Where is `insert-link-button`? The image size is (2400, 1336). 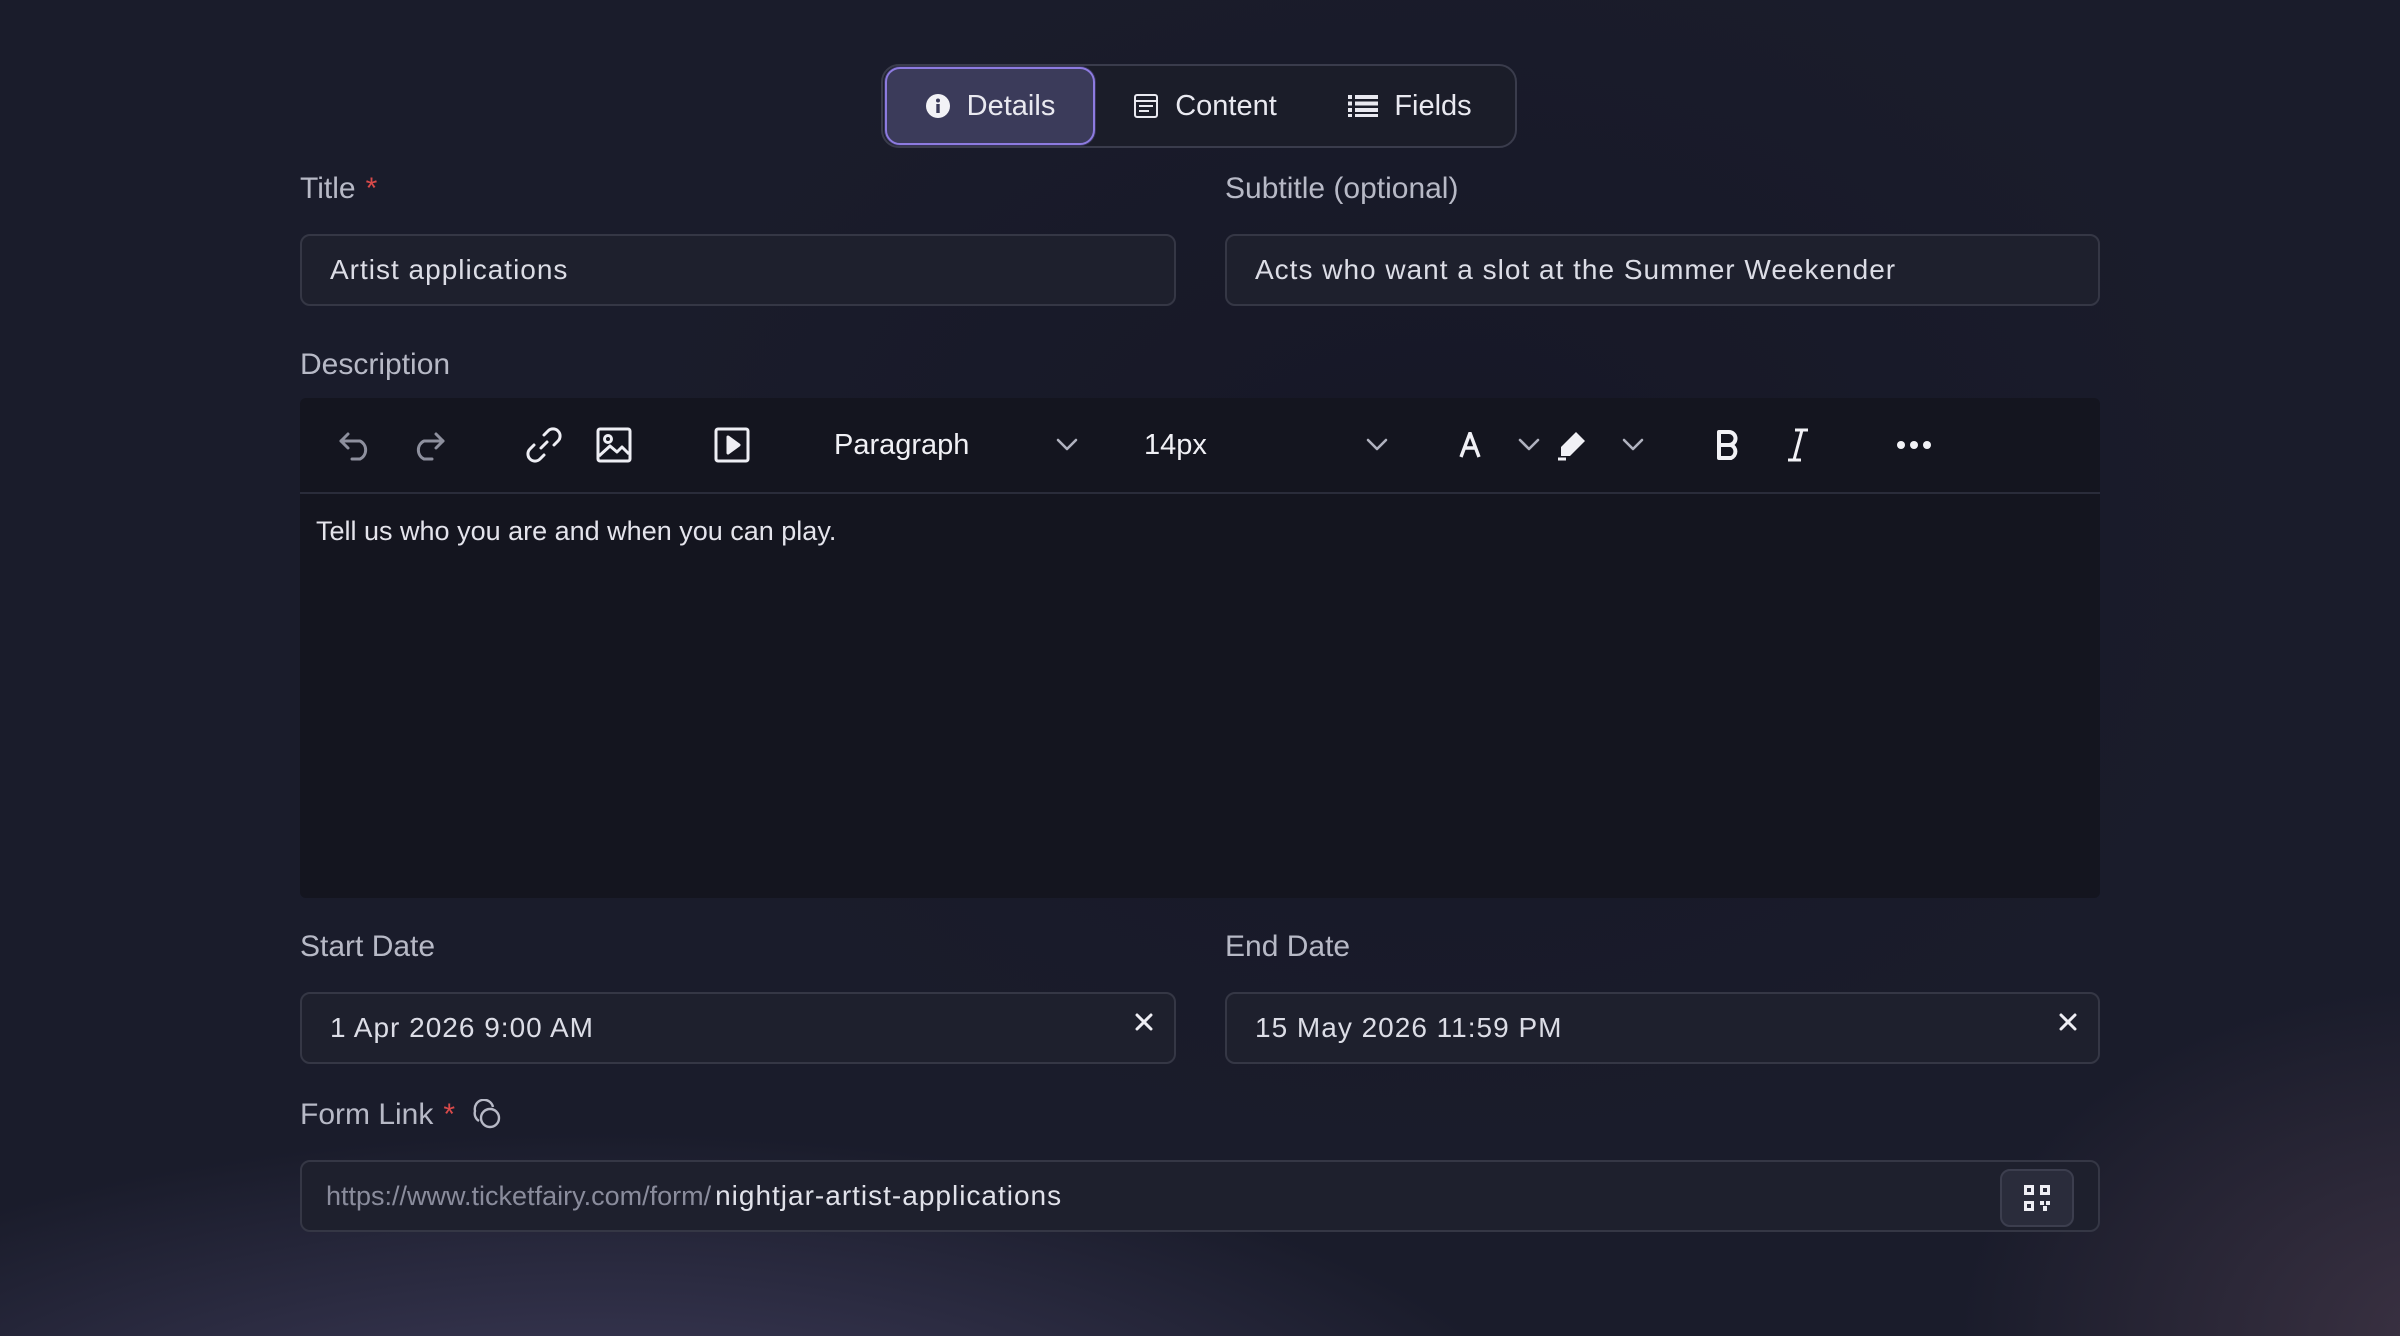
insert-link-button is located at coordinates (544, 445).